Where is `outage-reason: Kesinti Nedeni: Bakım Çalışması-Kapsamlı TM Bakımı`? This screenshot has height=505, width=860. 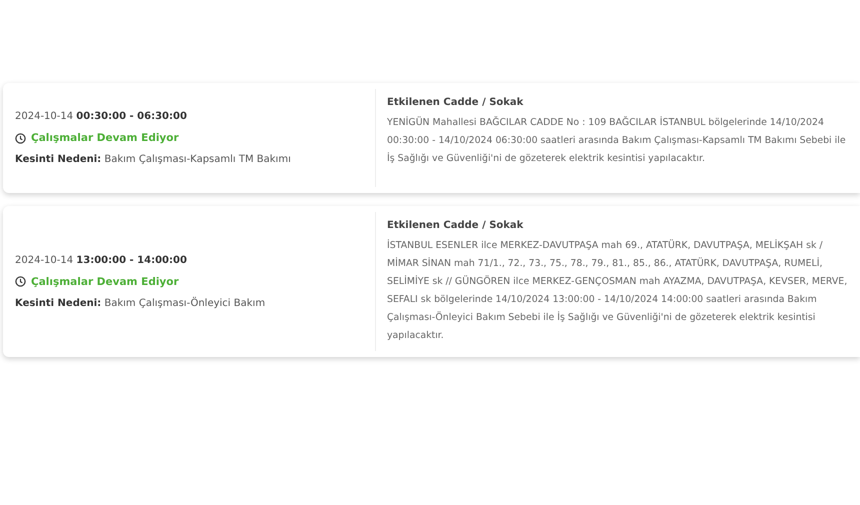 outage-reason: Kesinti Nedeni: Bakım Çalışması-Kapsamlı TM Bakımı is located at coordinates (153, 159).